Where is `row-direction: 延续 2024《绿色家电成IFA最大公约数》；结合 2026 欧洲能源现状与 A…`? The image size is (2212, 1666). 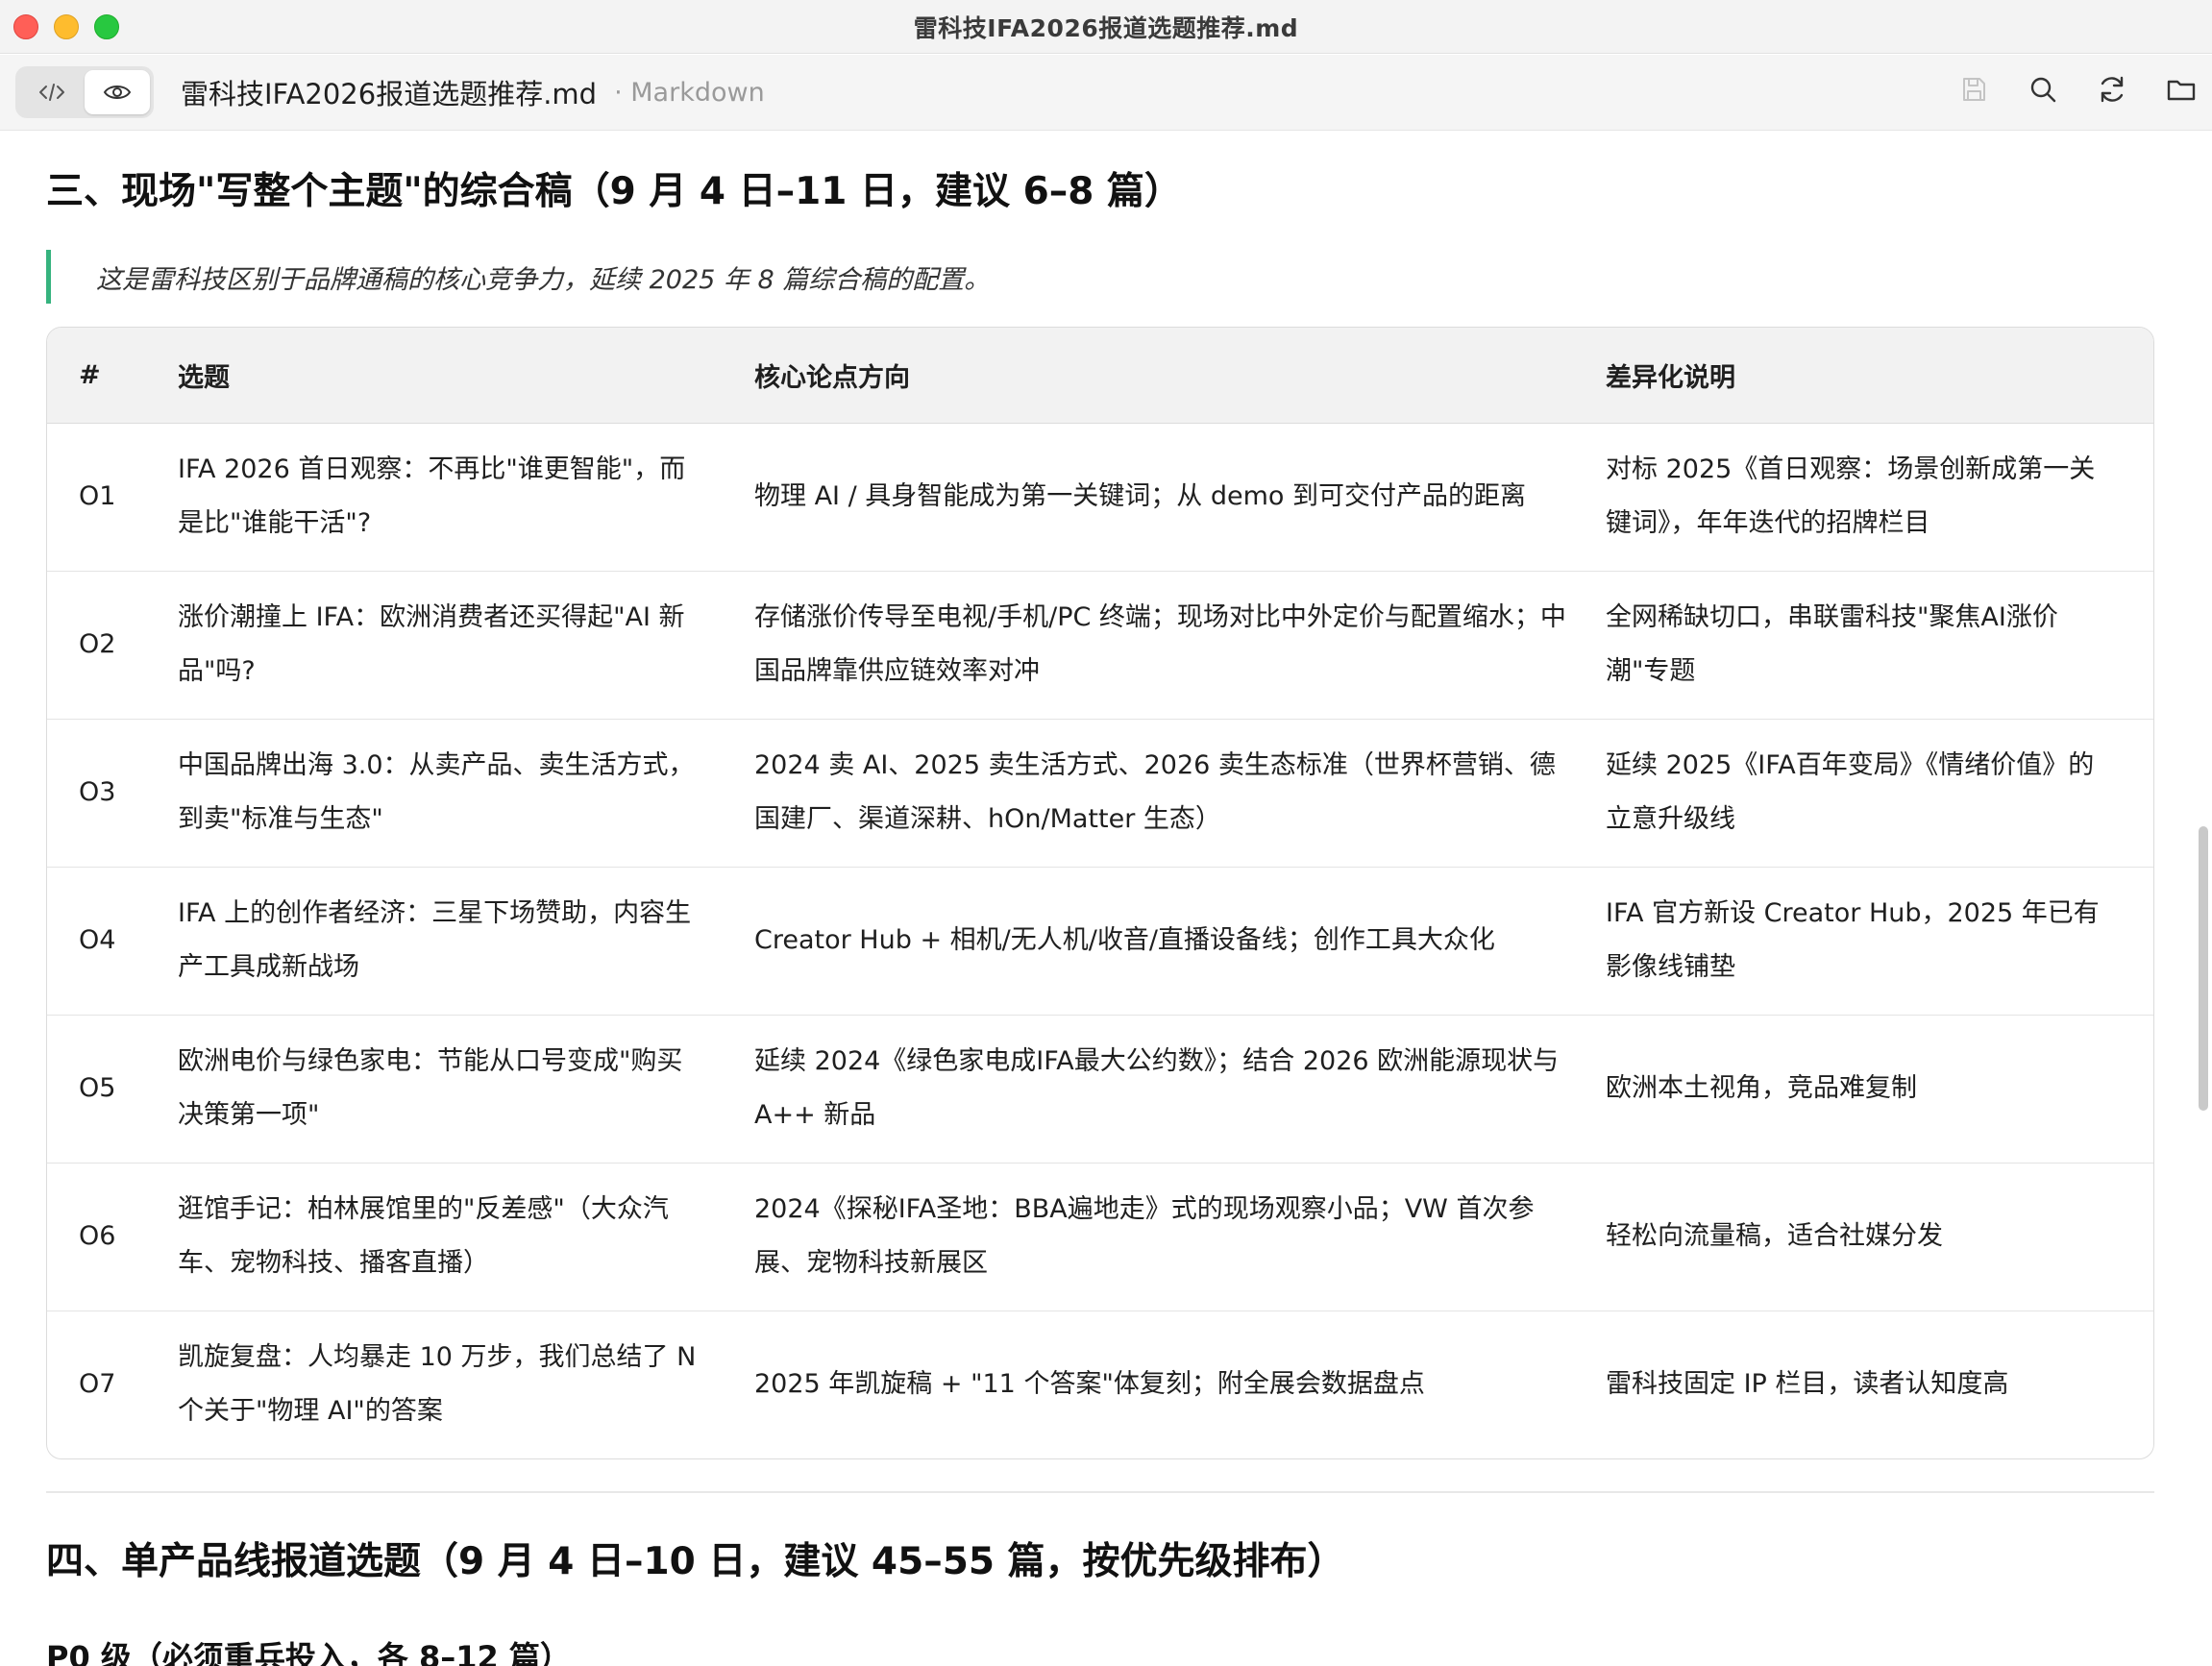 row-direction: 延续 2024《绿色家电成IFA最大公约数》；结合 2026 欧洲能源现状与 A… is located at coordinates (1180, 1090).